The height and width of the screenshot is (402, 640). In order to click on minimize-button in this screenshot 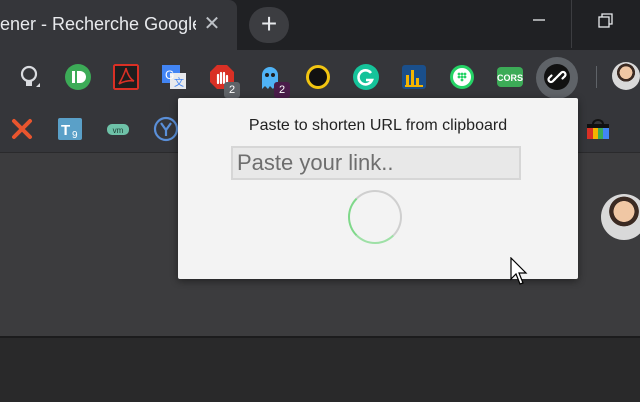, I will do `click(538, 24)`.